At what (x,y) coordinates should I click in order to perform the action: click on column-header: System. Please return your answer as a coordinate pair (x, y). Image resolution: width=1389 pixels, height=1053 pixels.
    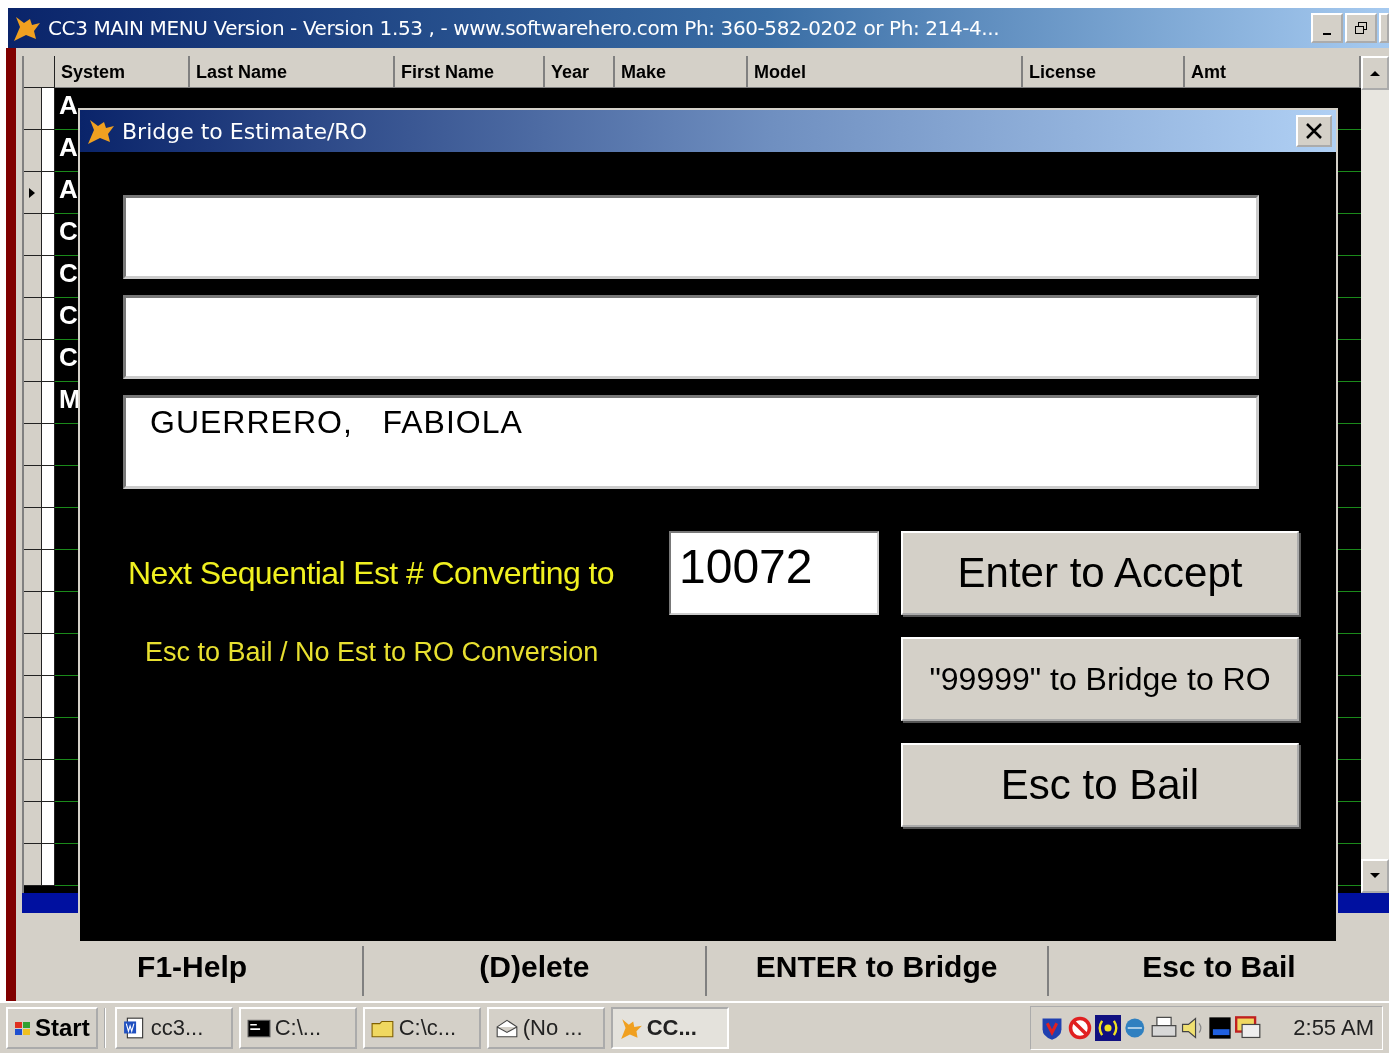
    Looking at the image, I should click on (122, 72).